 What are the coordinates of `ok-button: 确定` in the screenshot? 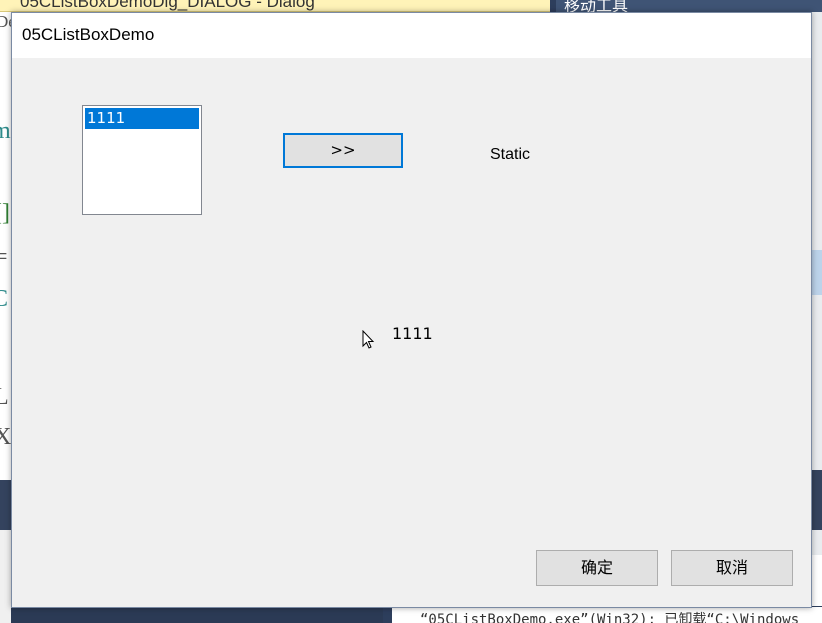 It's located at (597, 568).